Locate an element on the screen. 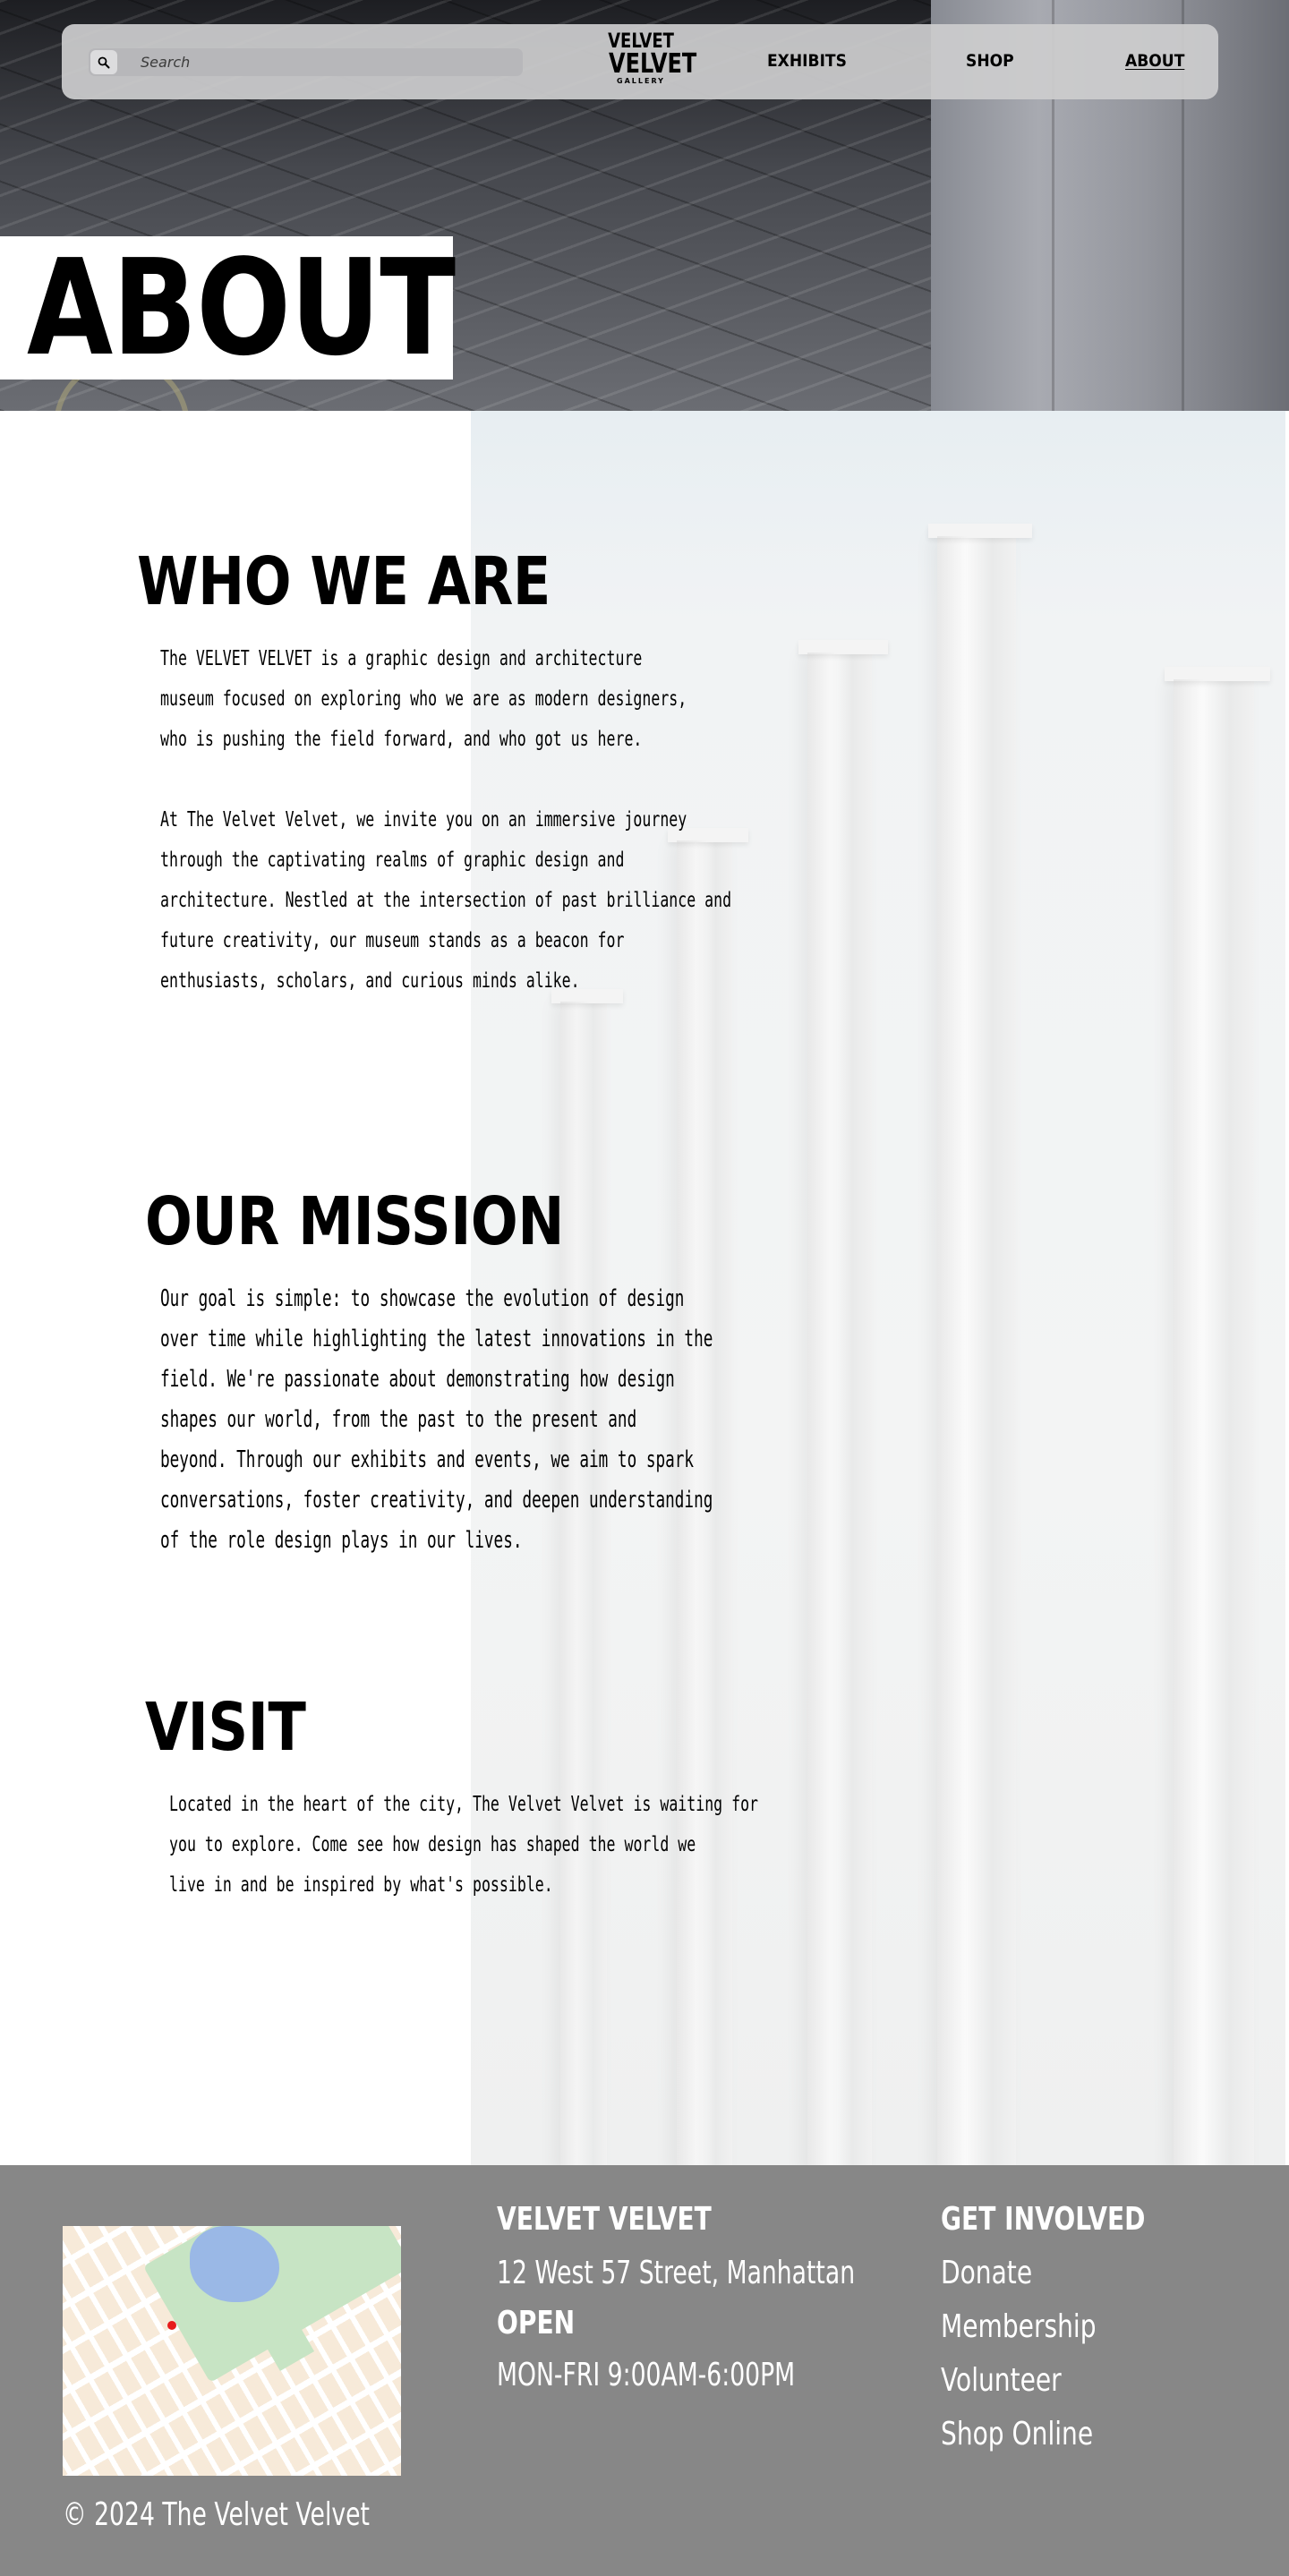 The height and width of the screenshot is (2576, 1289). footer-link-shop-online: Shop Online is located at coordinates (1017, 2434).